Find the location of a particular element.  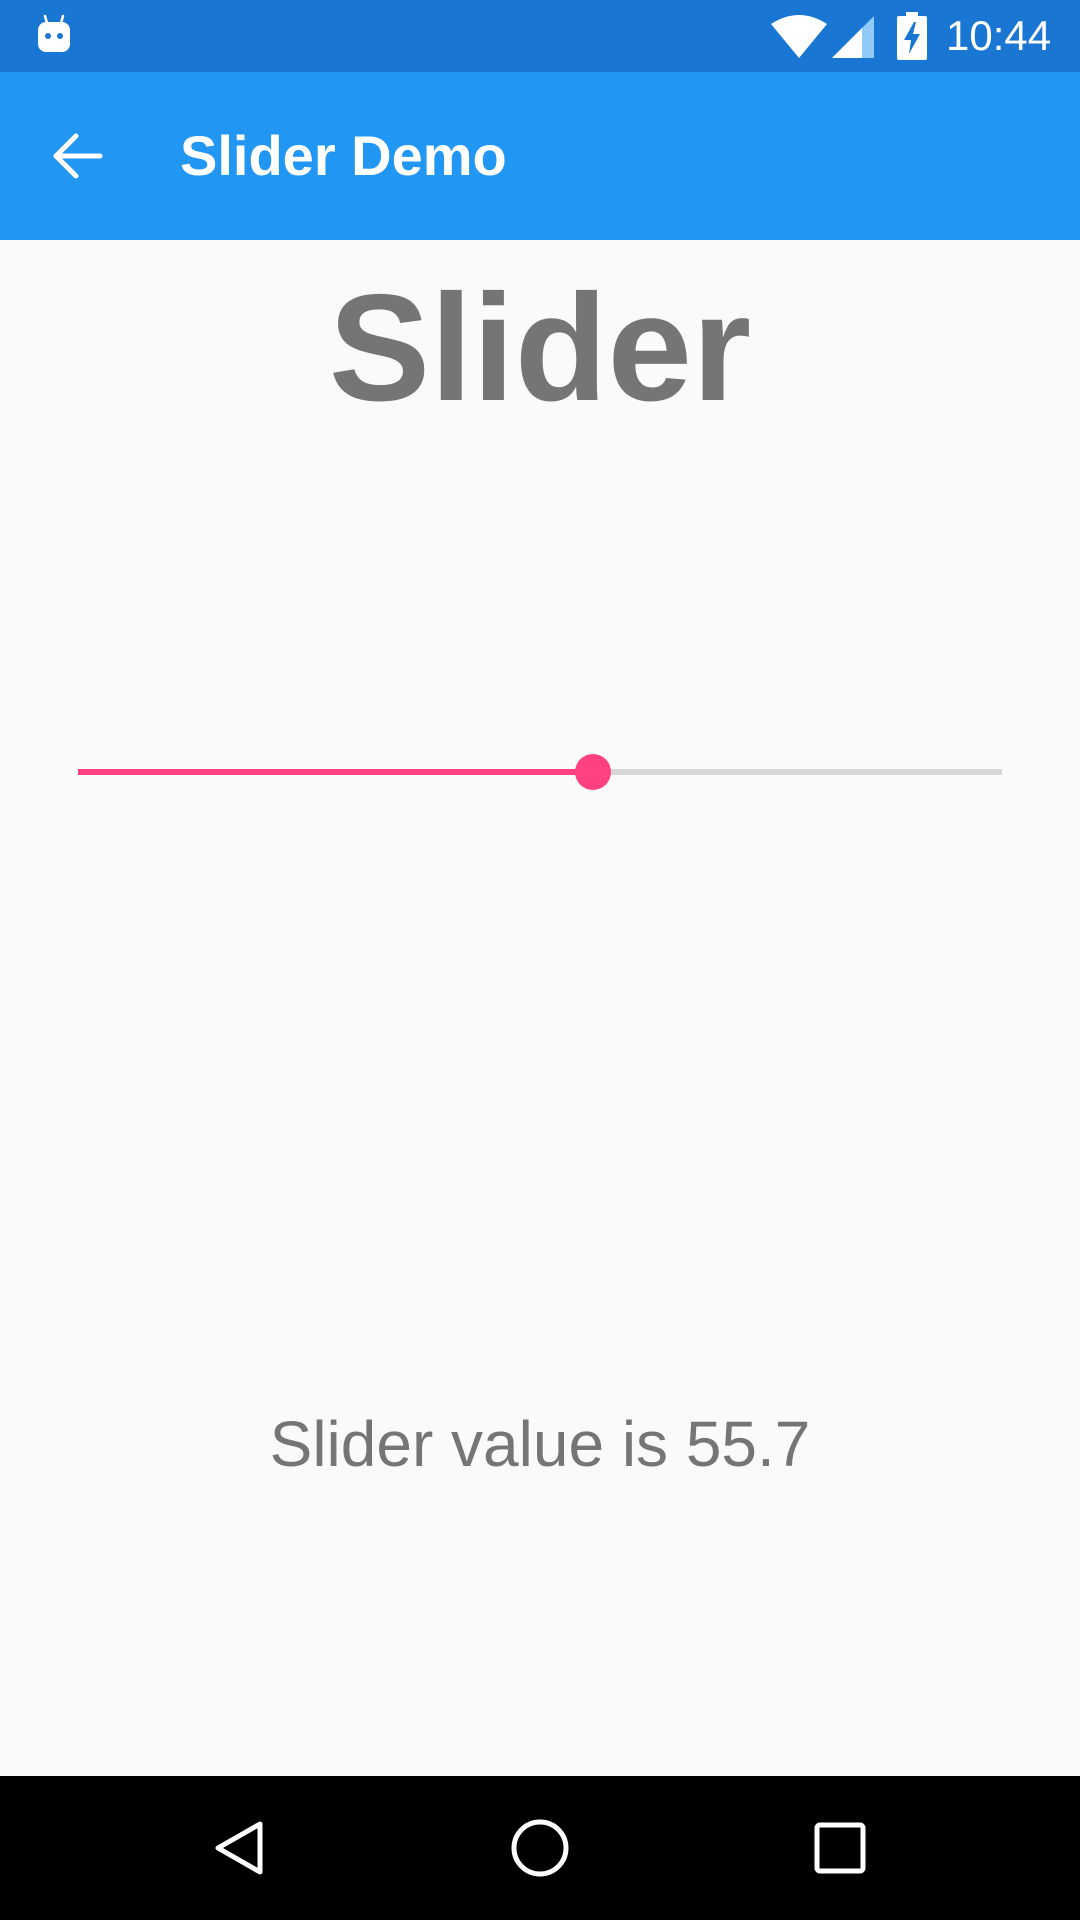

navigation-bar is located at coordinates (540, 1848).